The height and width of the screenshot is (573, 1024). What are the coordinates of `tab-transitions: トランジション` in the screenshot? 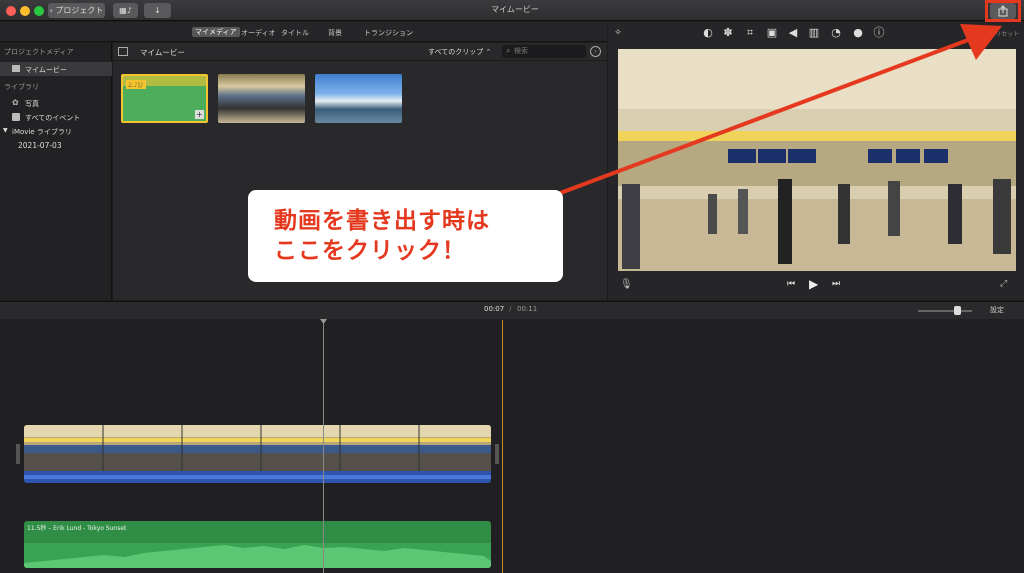 It's located at (388, 33).